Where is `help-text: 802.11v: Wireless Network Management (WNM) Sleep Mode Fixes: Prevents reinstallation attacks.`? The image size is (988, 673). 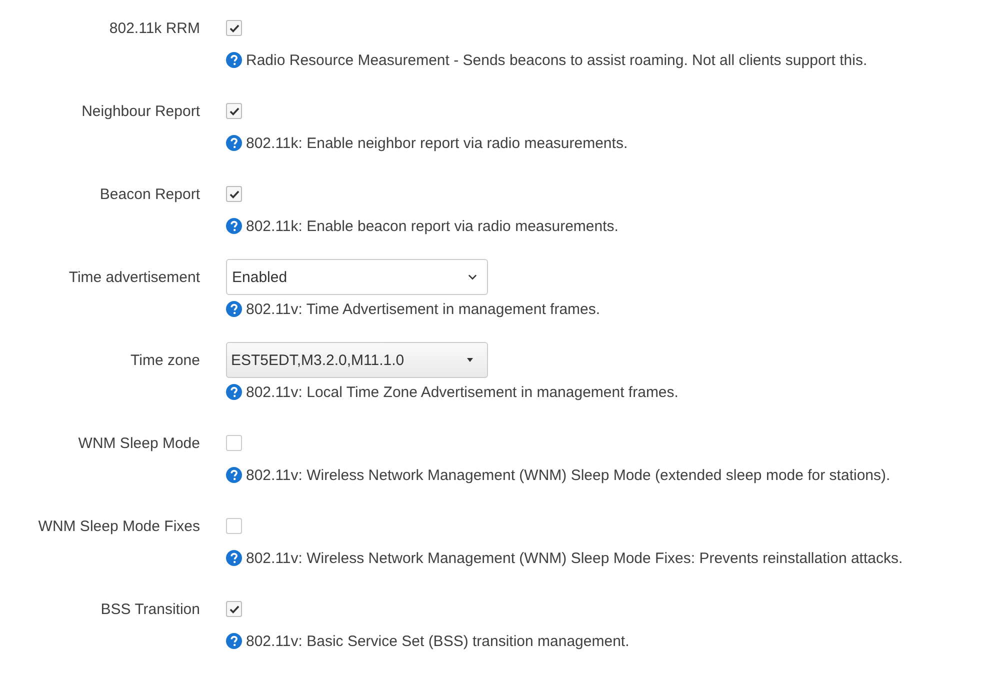 help-text: 802.11v: Wireless Network Management (WNM) Sleep Mode Fixes: Prevents reinstallation attacks. is located at coordinates (574, 558).